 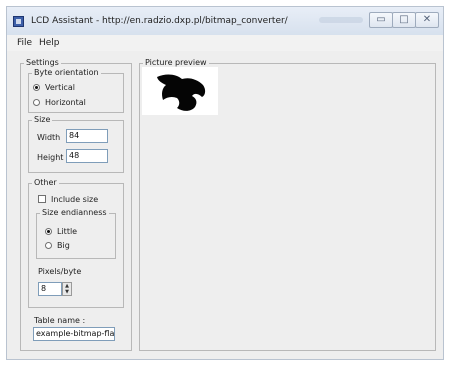 What do you see at coordinates (63, 245) in the screenshot?
I see `big-label: Big` at bounding box center [63, 245].